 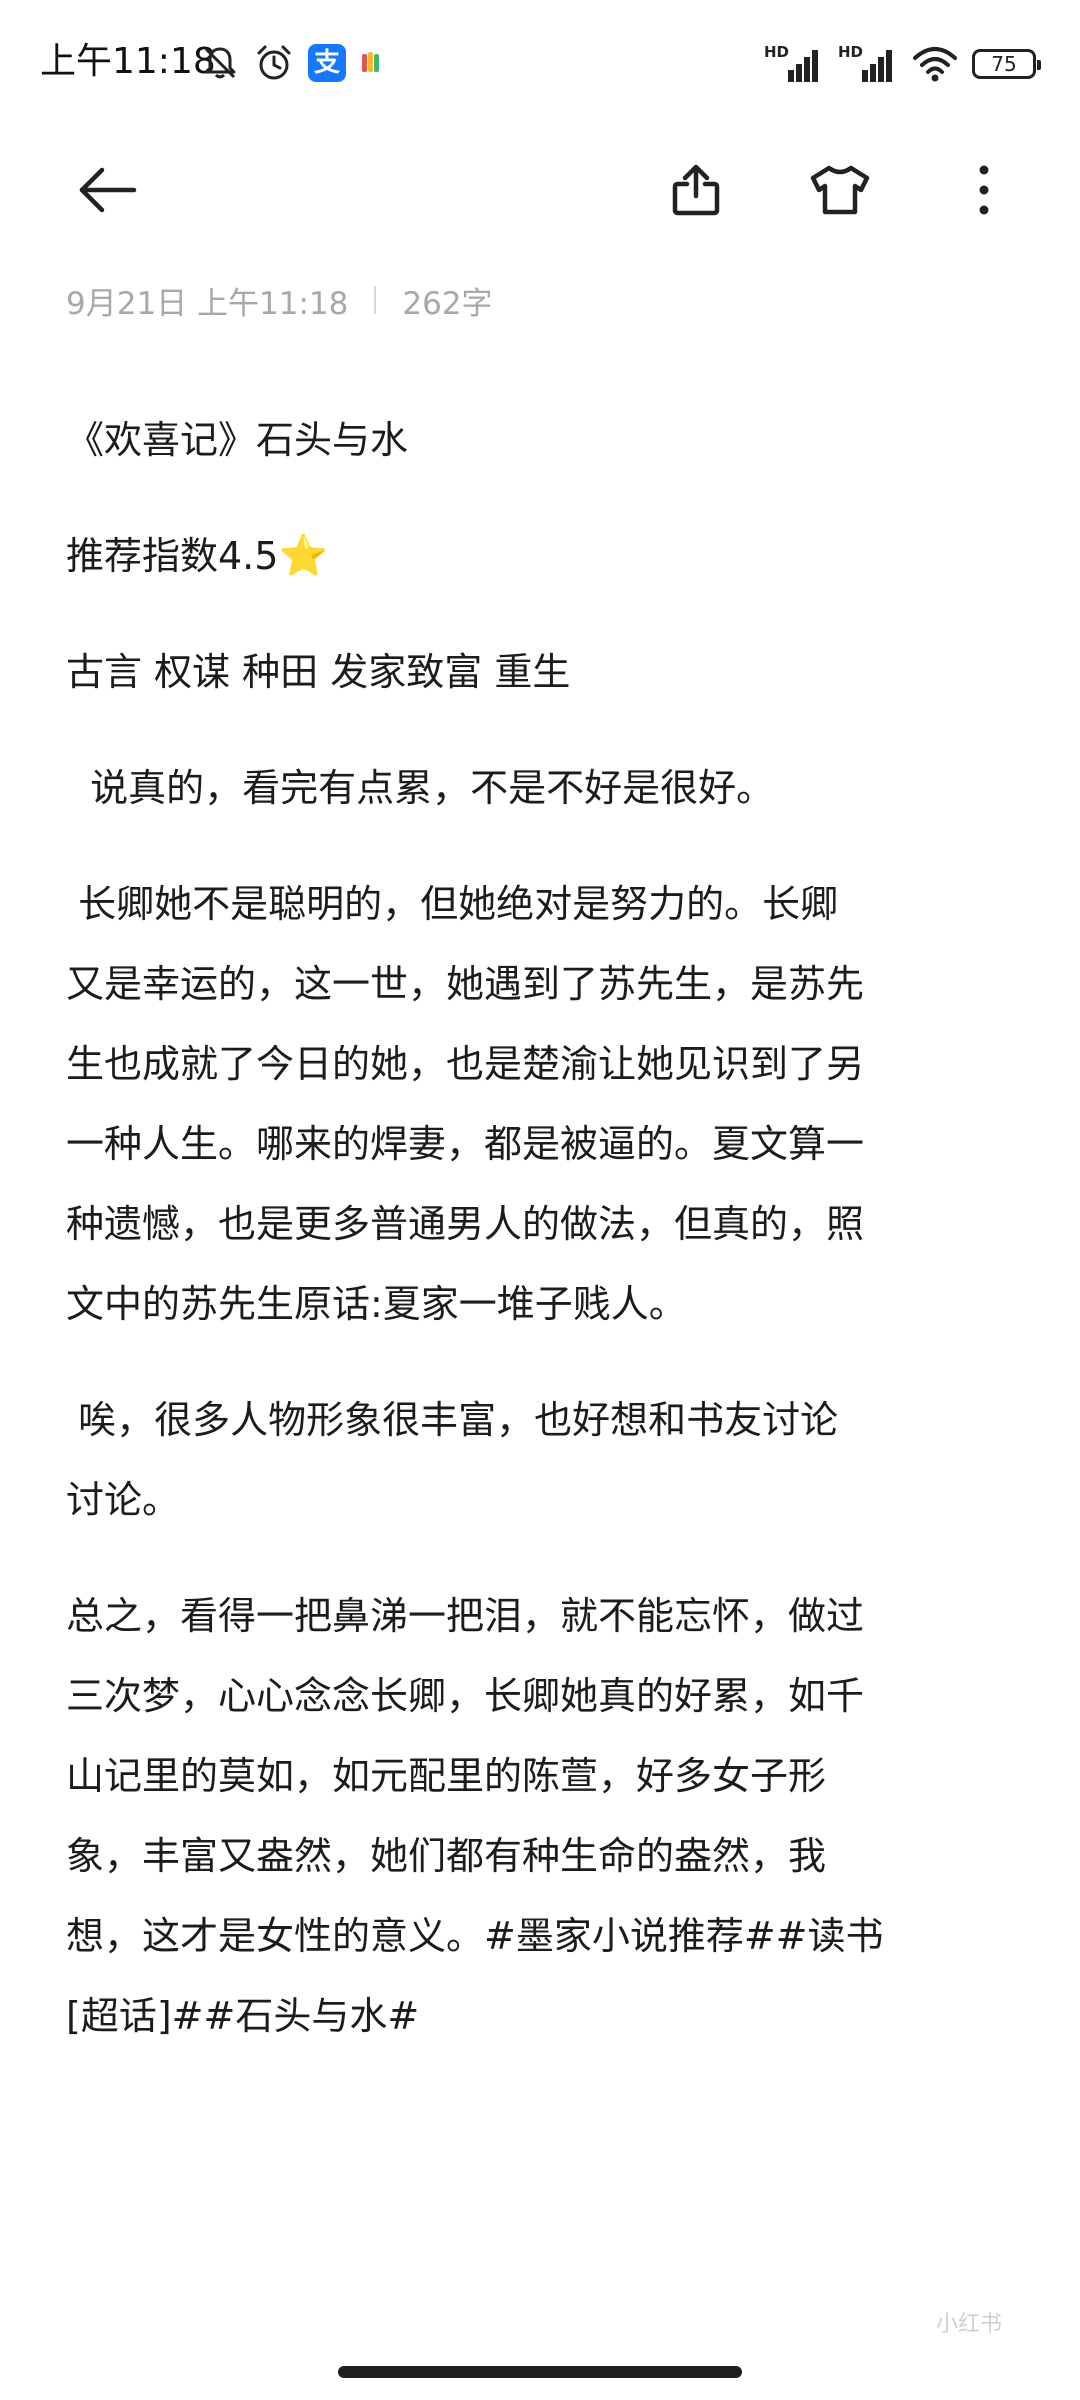 I want to click on theme-button, so click(x=840, y=190).